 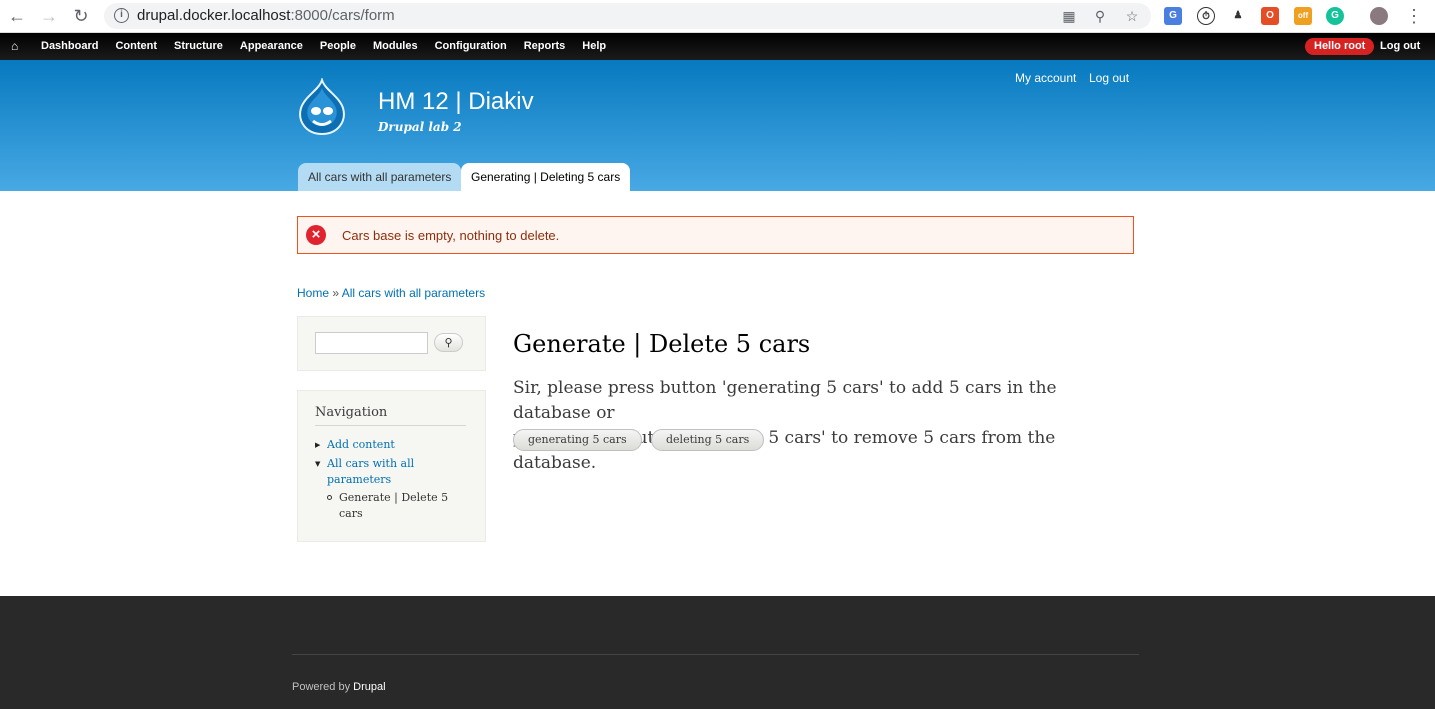 What do you see at coordinates (1045, 78) in the screenshot?
I see `my-account-link: My account` at bounding box center [1045, 78].